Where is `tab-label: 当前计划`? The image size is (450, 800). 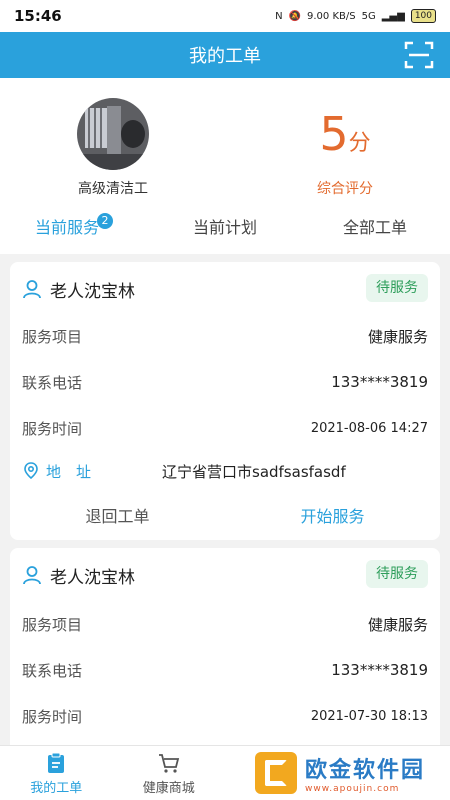
tab-label: 当前计划 is located at coordinates (224, 227).